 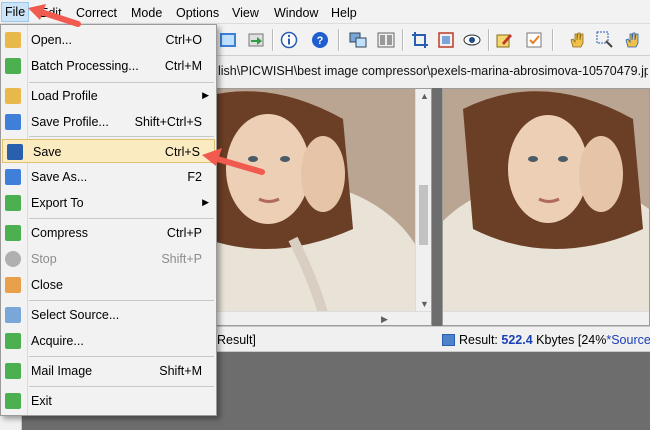 I want to click on annotation-arrows, so click(x=146, y=89).